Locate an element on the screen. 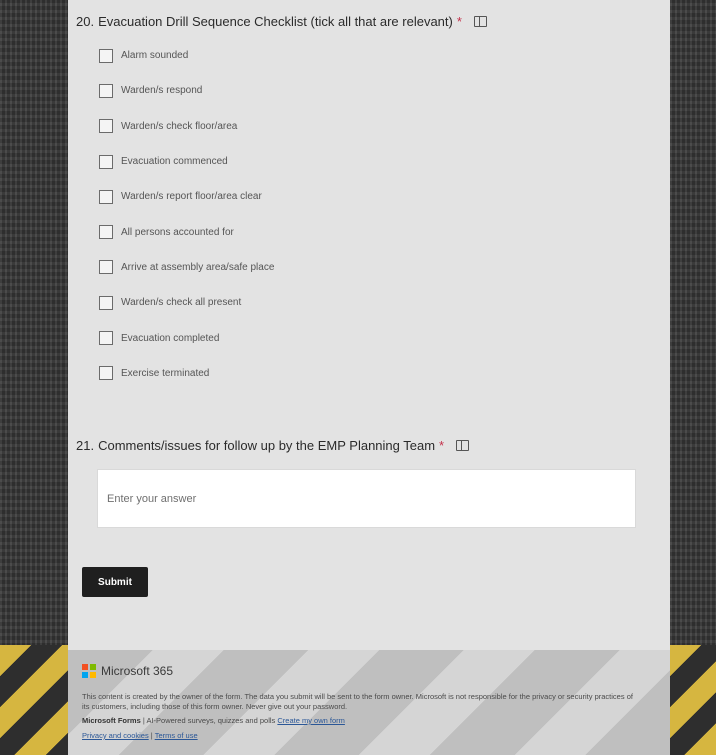 This screenshot has width=716, height=755. option-arrive-assembly-area: Arrive at assembly area/safe place is located at coordinates (186, 267).